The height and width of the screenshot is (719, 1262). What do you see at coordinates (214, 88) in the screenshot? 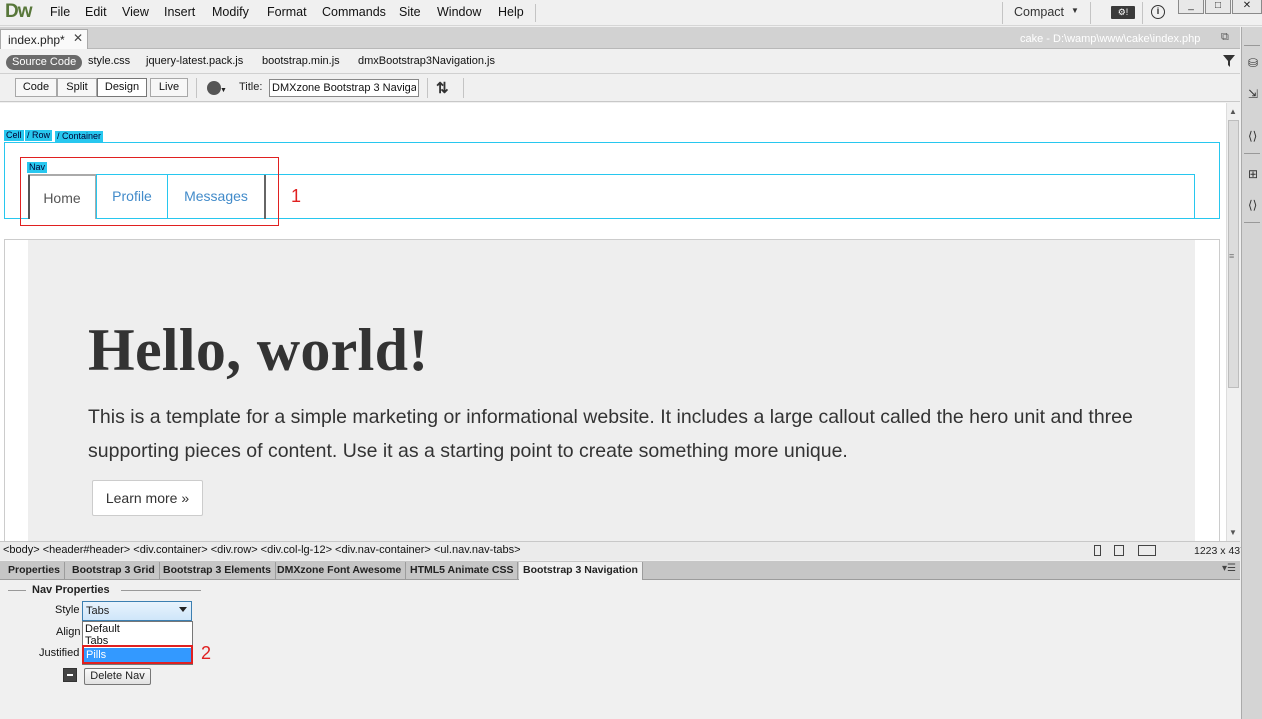
I see `globe-icon` at bounding box center [214, 88].